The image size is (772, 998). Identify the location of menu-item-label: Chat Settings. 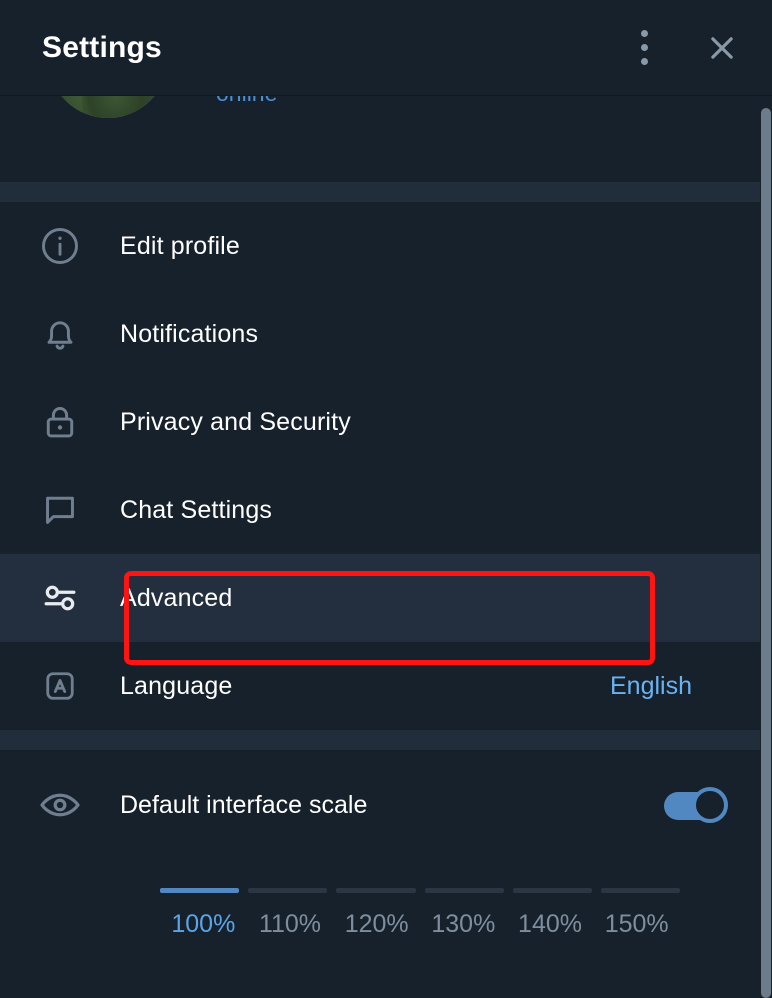
(196, 509).